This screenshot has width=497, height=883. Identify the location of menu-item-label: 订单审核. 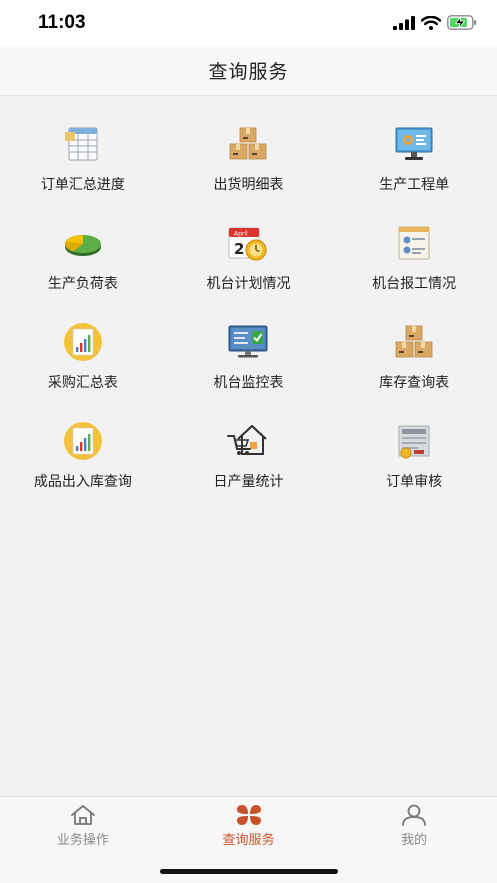
(414, 482).